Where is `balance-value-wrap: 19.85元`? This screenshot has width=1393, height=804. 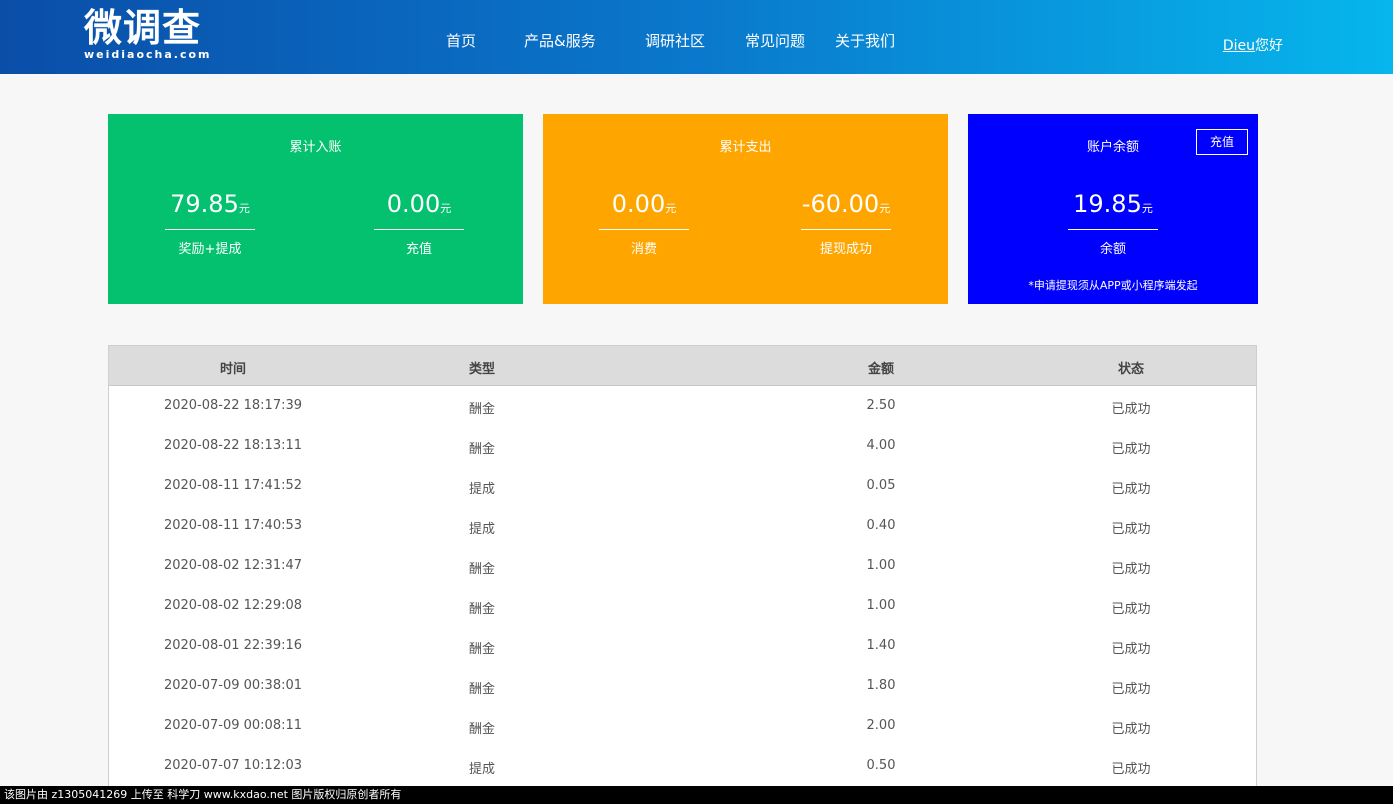
balance-value-wrap: 19.85元 is located at coordinates (1113, 209).